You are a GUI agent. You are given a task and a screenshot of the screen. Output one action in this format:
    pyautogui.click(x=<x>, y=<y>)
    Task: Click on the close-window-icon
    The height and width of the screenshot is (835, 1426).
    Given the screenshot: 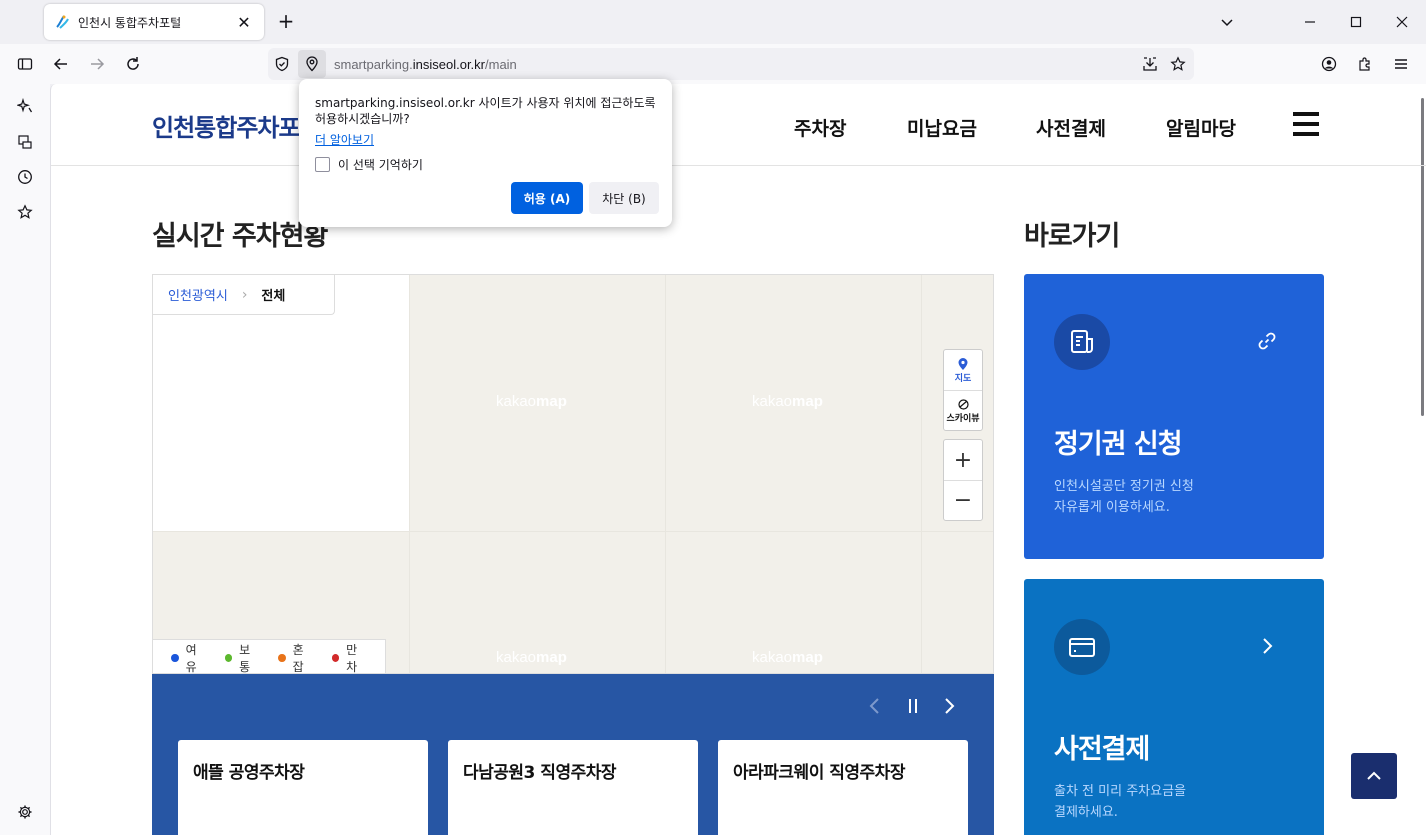 What is the action you would take?
    pyautogui.click(x=1402, y=22)
    